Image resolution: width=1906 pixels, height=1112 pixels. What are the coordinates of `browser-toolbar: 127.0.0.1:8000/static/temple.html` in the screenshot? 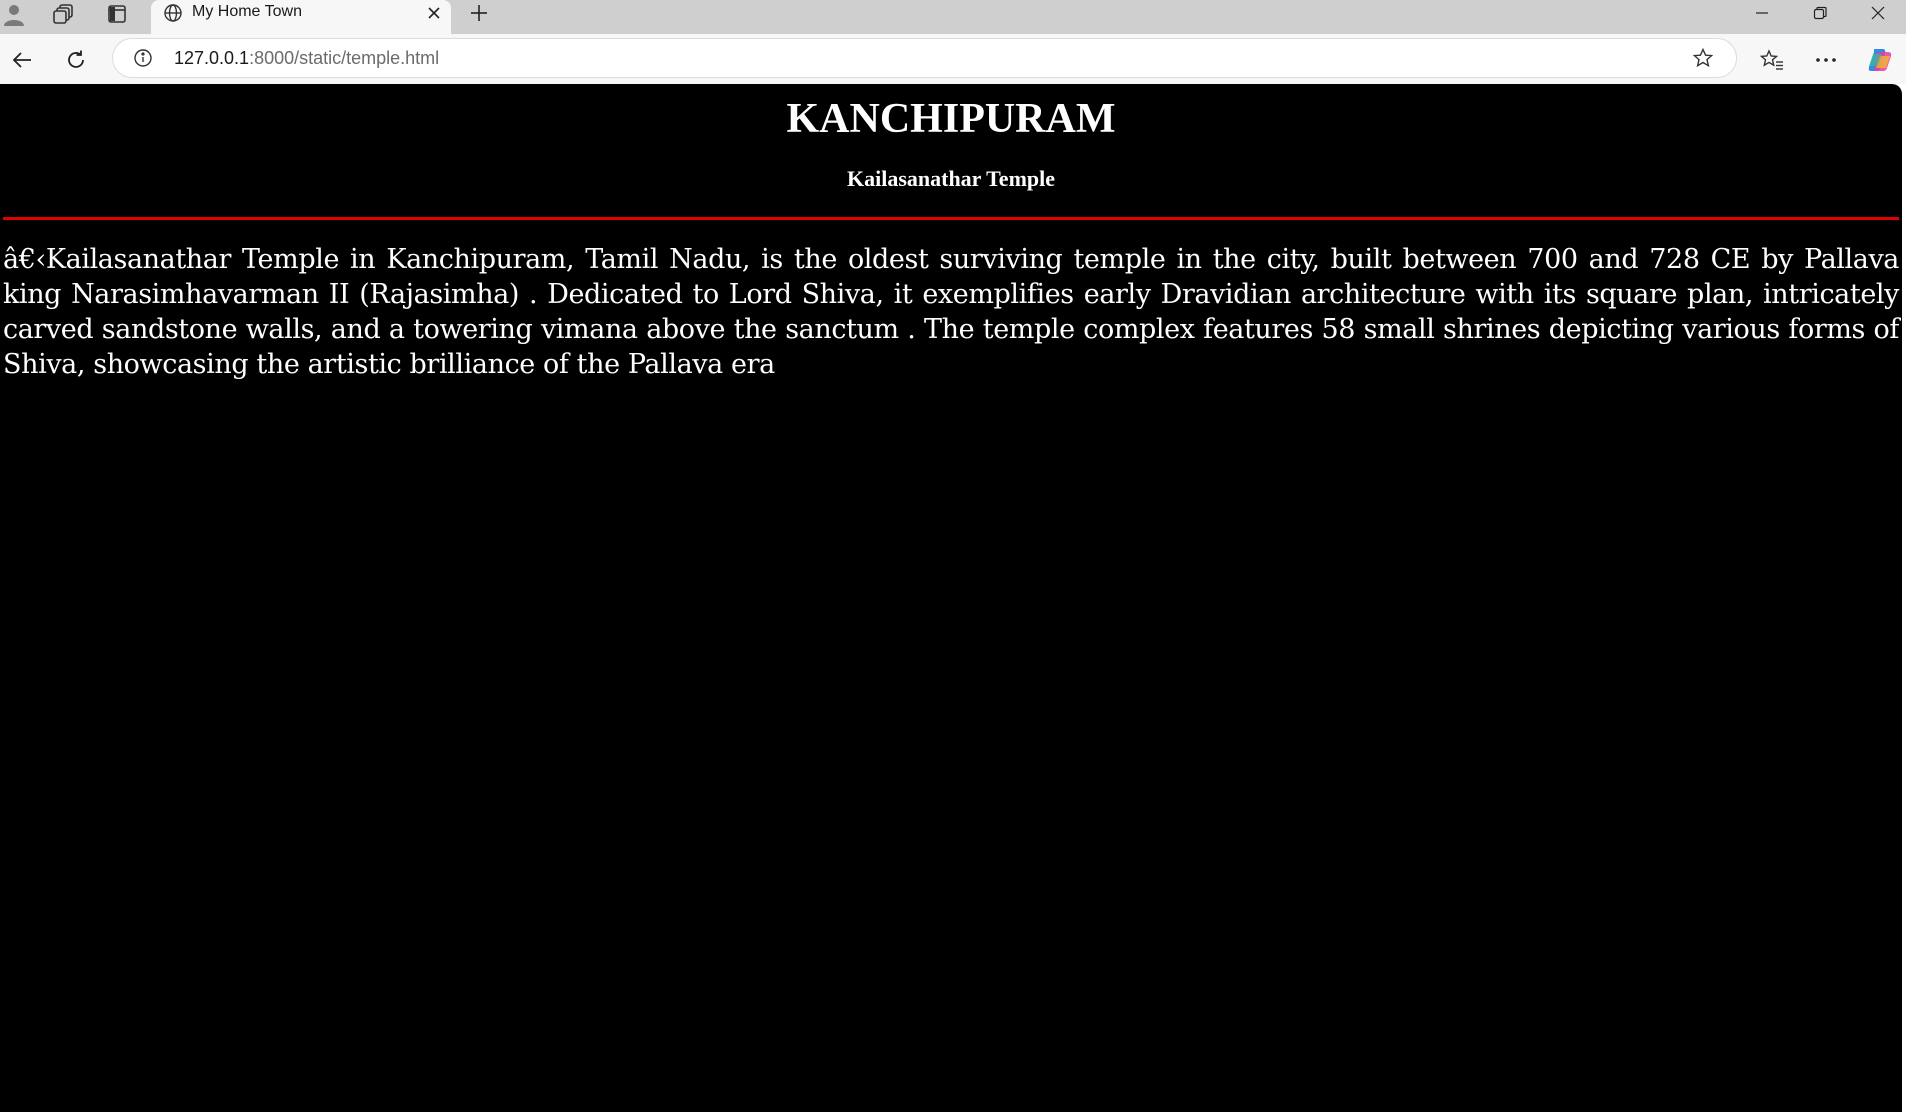 It's located at (953, 59).